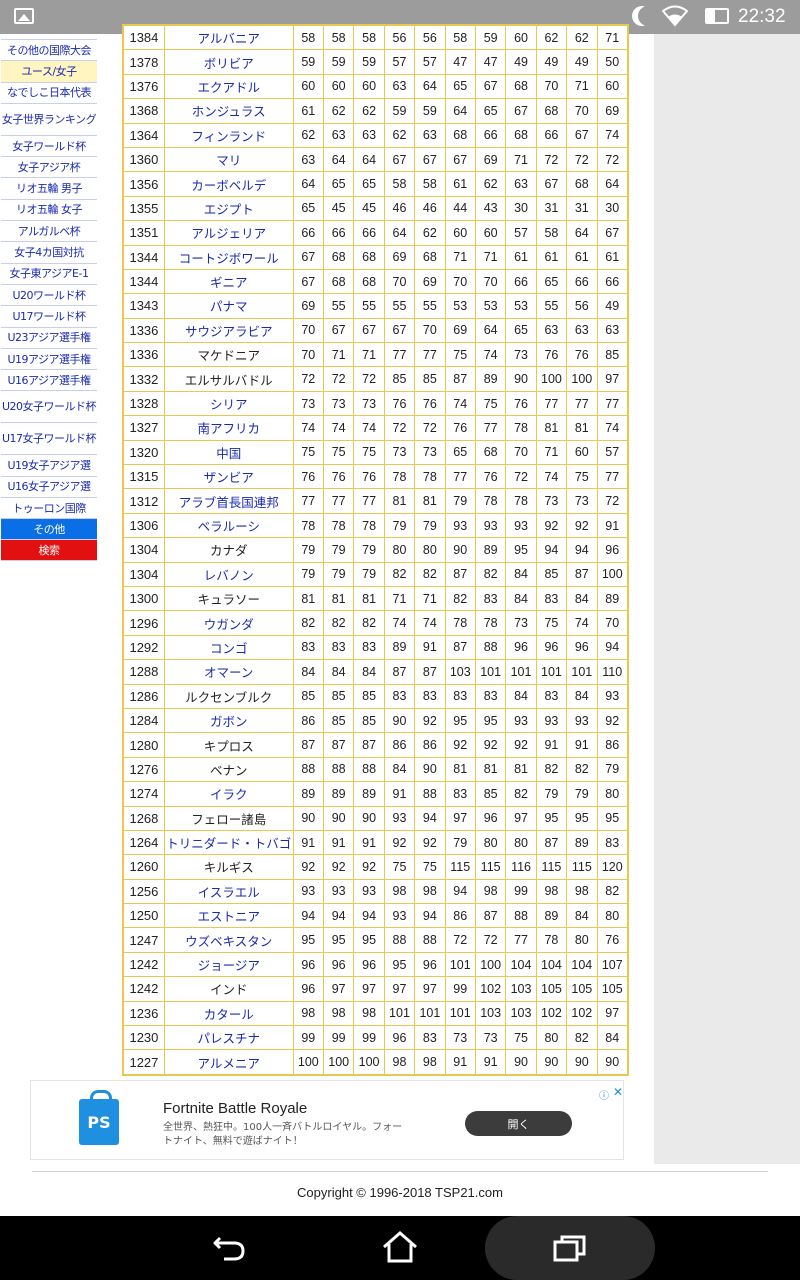 Image resolution: width=800 pixels, height=1280 pixels. Describe the element at coordinates (430, 306) in the screenshot. I see `rank-cell: 55` at that location.